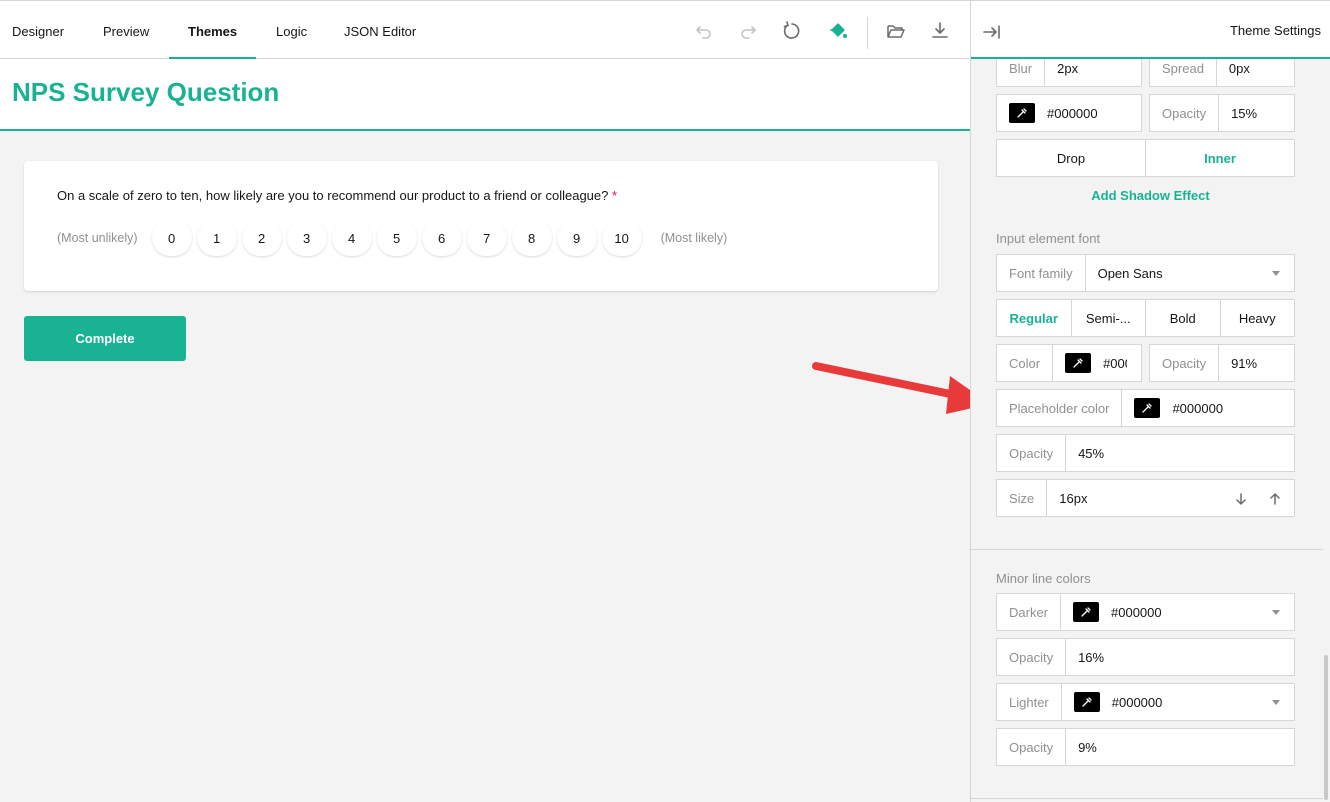  What do you see at coordinates (1145, 657) in the screenshot?
I see `darker-opacity-field: Opacity 16%` at bounding box center [1145, 657].